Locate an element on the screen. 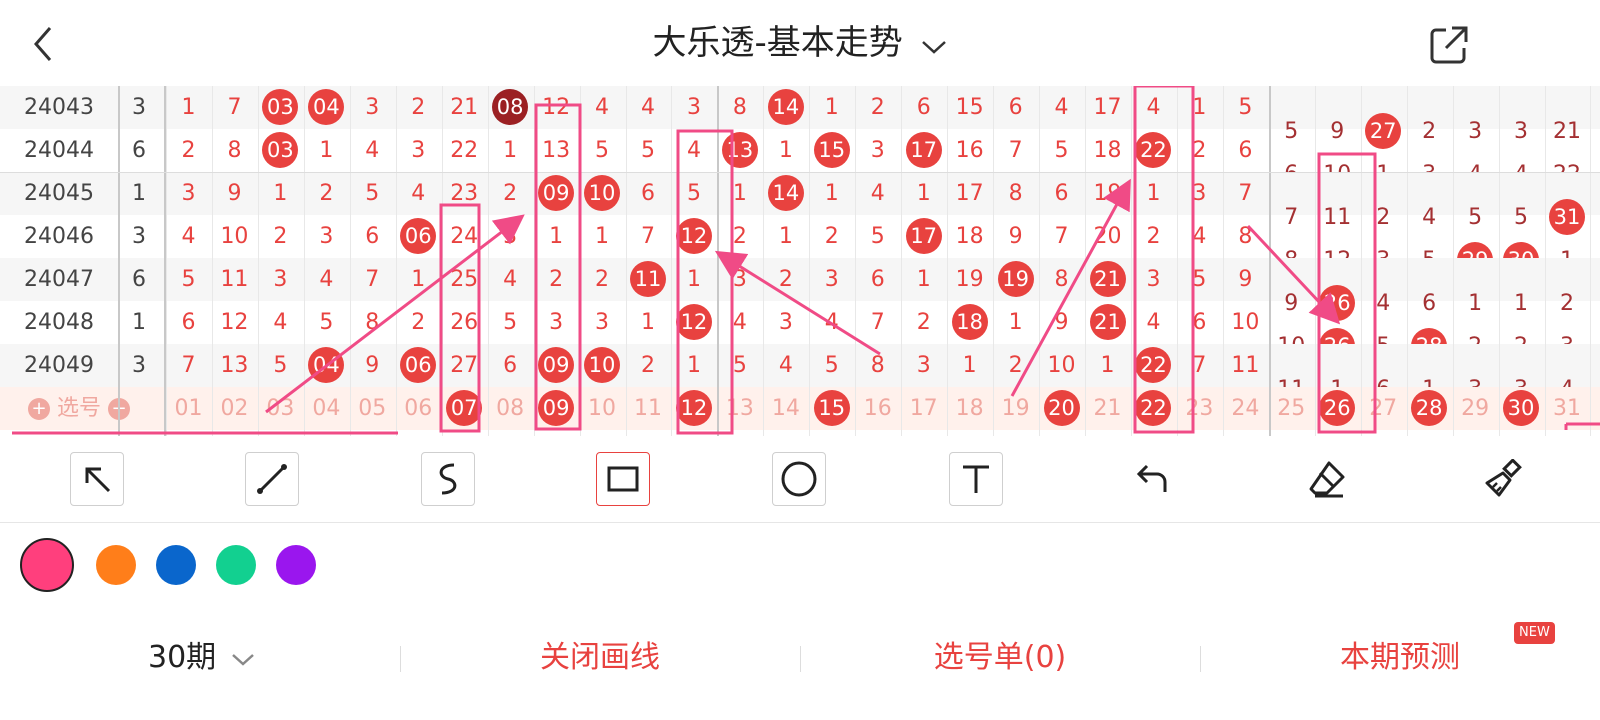  eraser-tool is located at coordinates (1327, 479).